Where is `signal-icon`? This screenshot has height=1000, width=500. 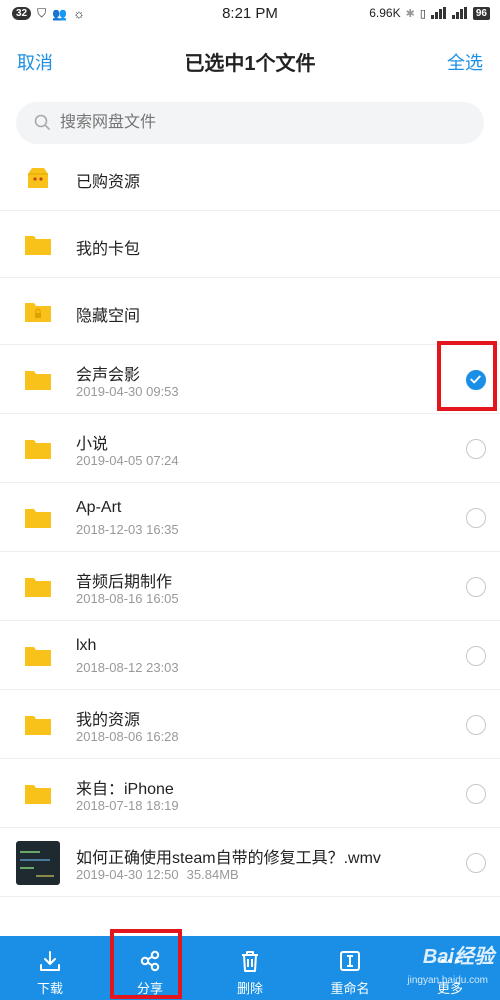 signal-icon is located at coordinates (438, 13).